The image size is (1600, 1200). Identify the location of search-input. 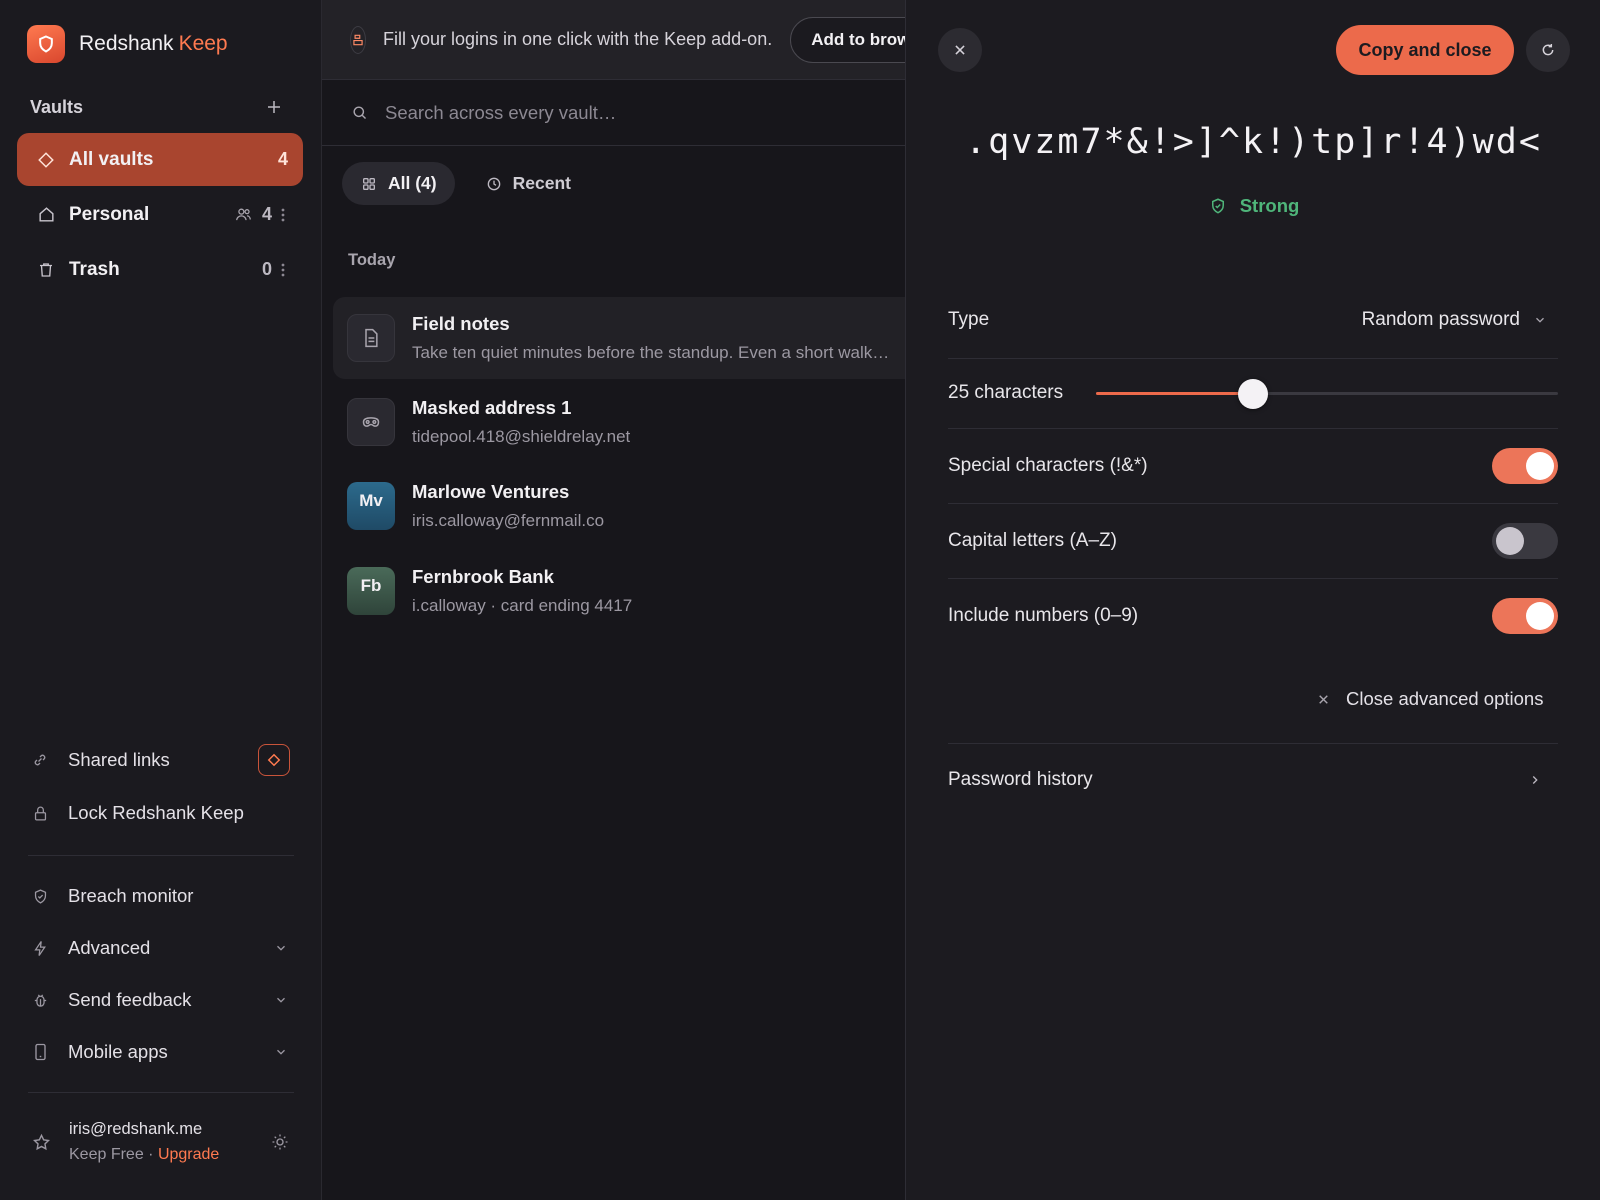
(625, 112).